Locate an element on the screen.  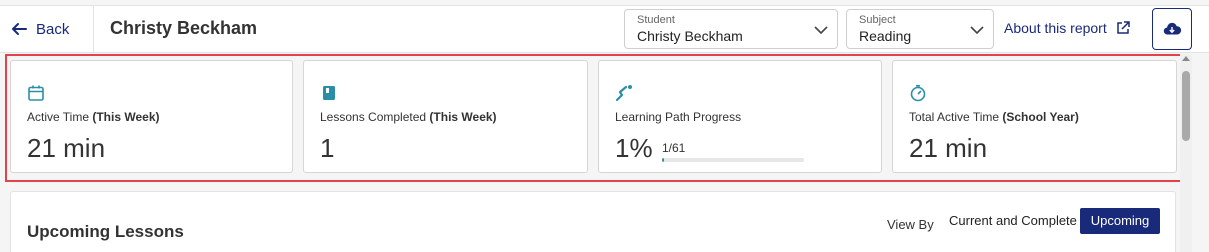
stat-card-lessons-completed: Lessons Completed (This Week) 1 is located at coordinates (445, 116).